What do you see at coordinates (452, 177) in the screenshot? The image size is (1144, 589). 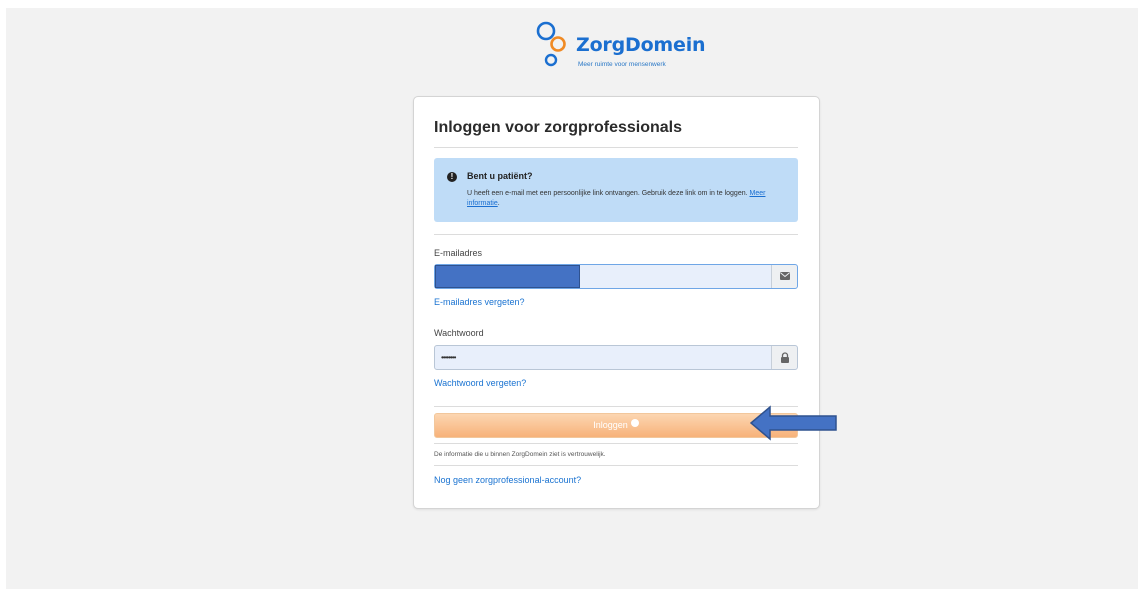 I see `info-icon: !` at bounding box center [452, 177].